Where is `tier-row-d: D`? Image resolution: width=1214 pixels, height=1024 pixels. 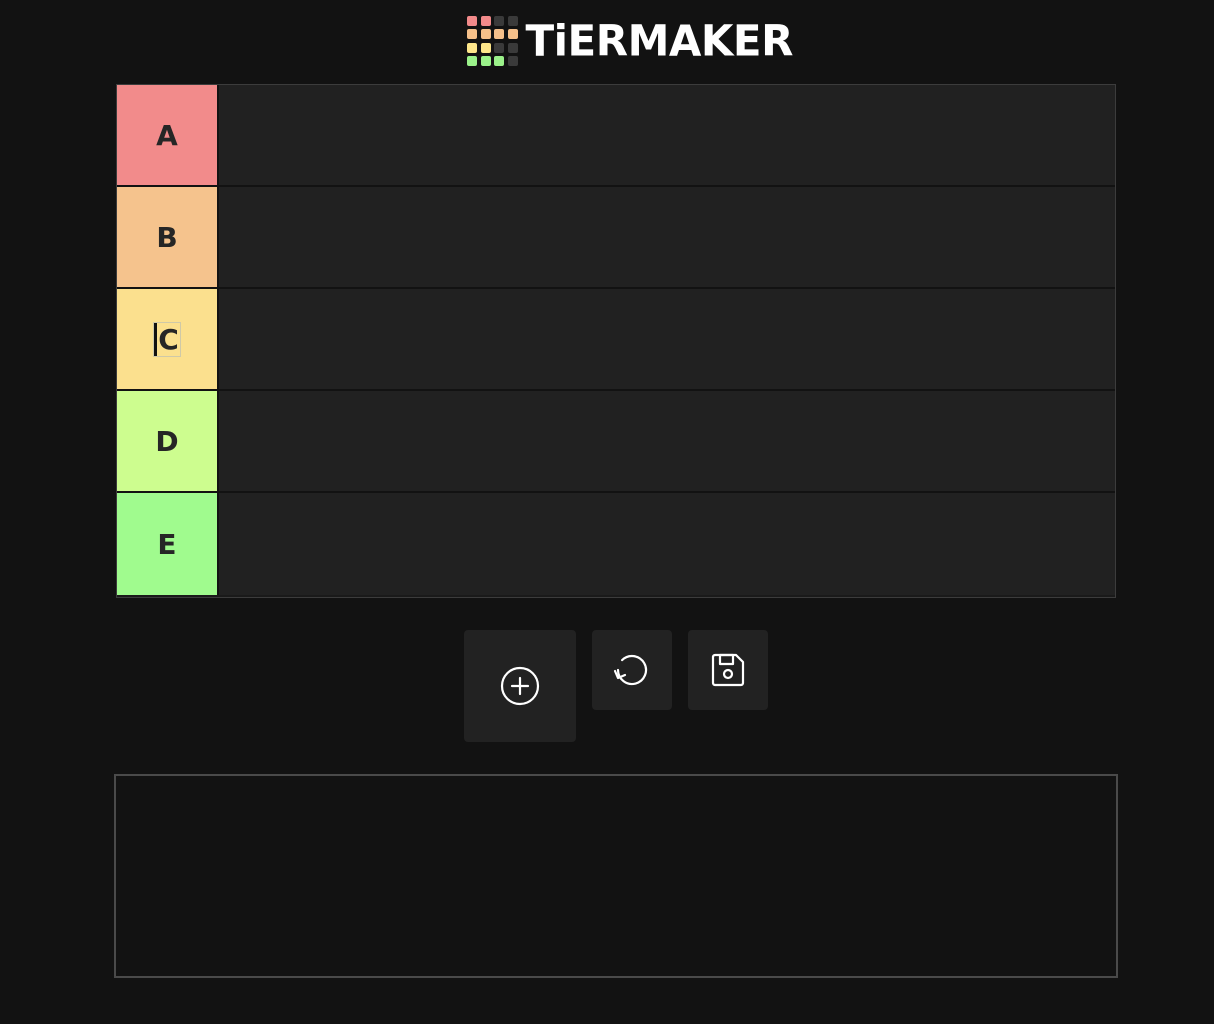 tier-row-d: D is located at coordinates (616, 442).